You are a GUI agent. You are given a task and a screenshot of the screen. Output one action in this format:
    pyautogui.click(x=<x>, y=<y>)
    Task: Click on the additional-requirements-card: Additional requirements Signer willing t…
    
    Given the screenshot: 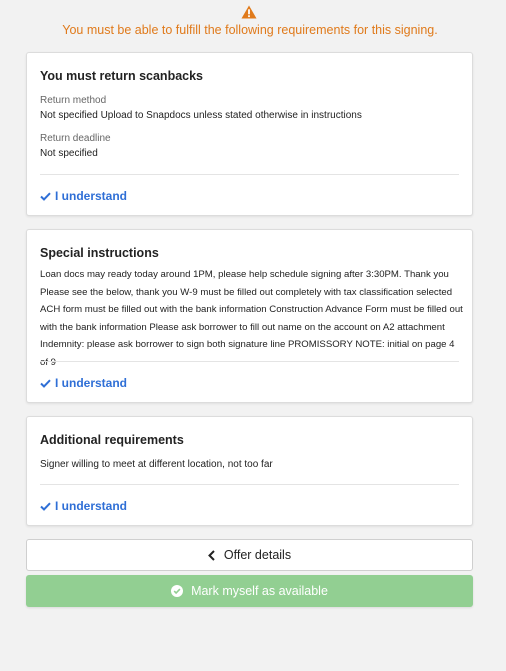 What is the action you would take?
    pyautogui.click(x=249, y=471)
    